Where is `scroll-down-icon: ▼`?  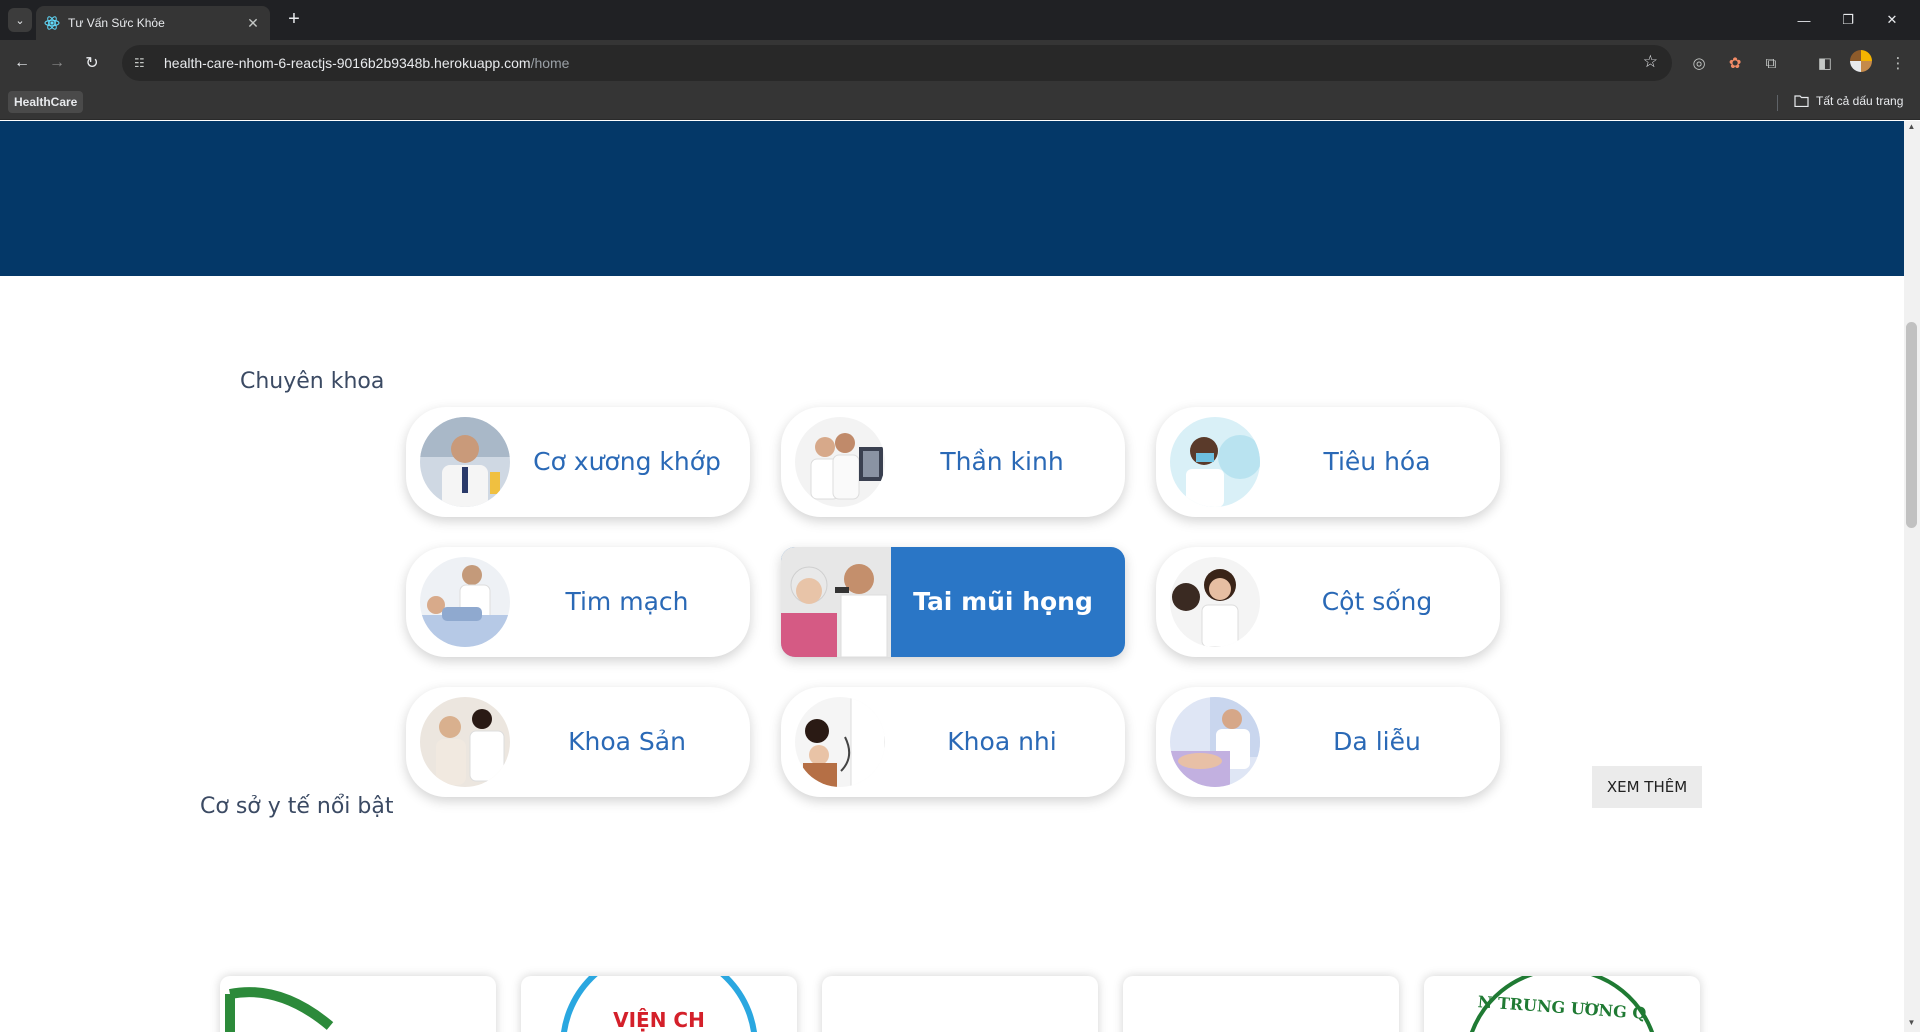 scroll-down-icon: ▼ is located at coordinates (1911, 1024).